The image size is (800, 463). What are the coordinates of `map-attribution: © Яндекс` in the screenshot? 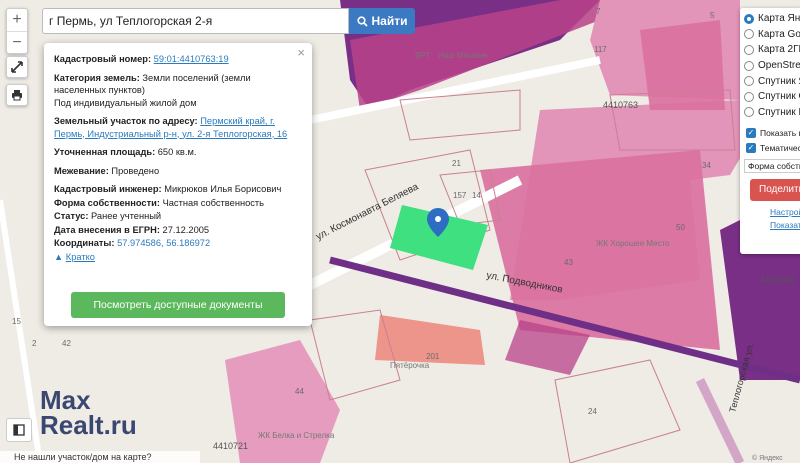 It's located at (767, 458).